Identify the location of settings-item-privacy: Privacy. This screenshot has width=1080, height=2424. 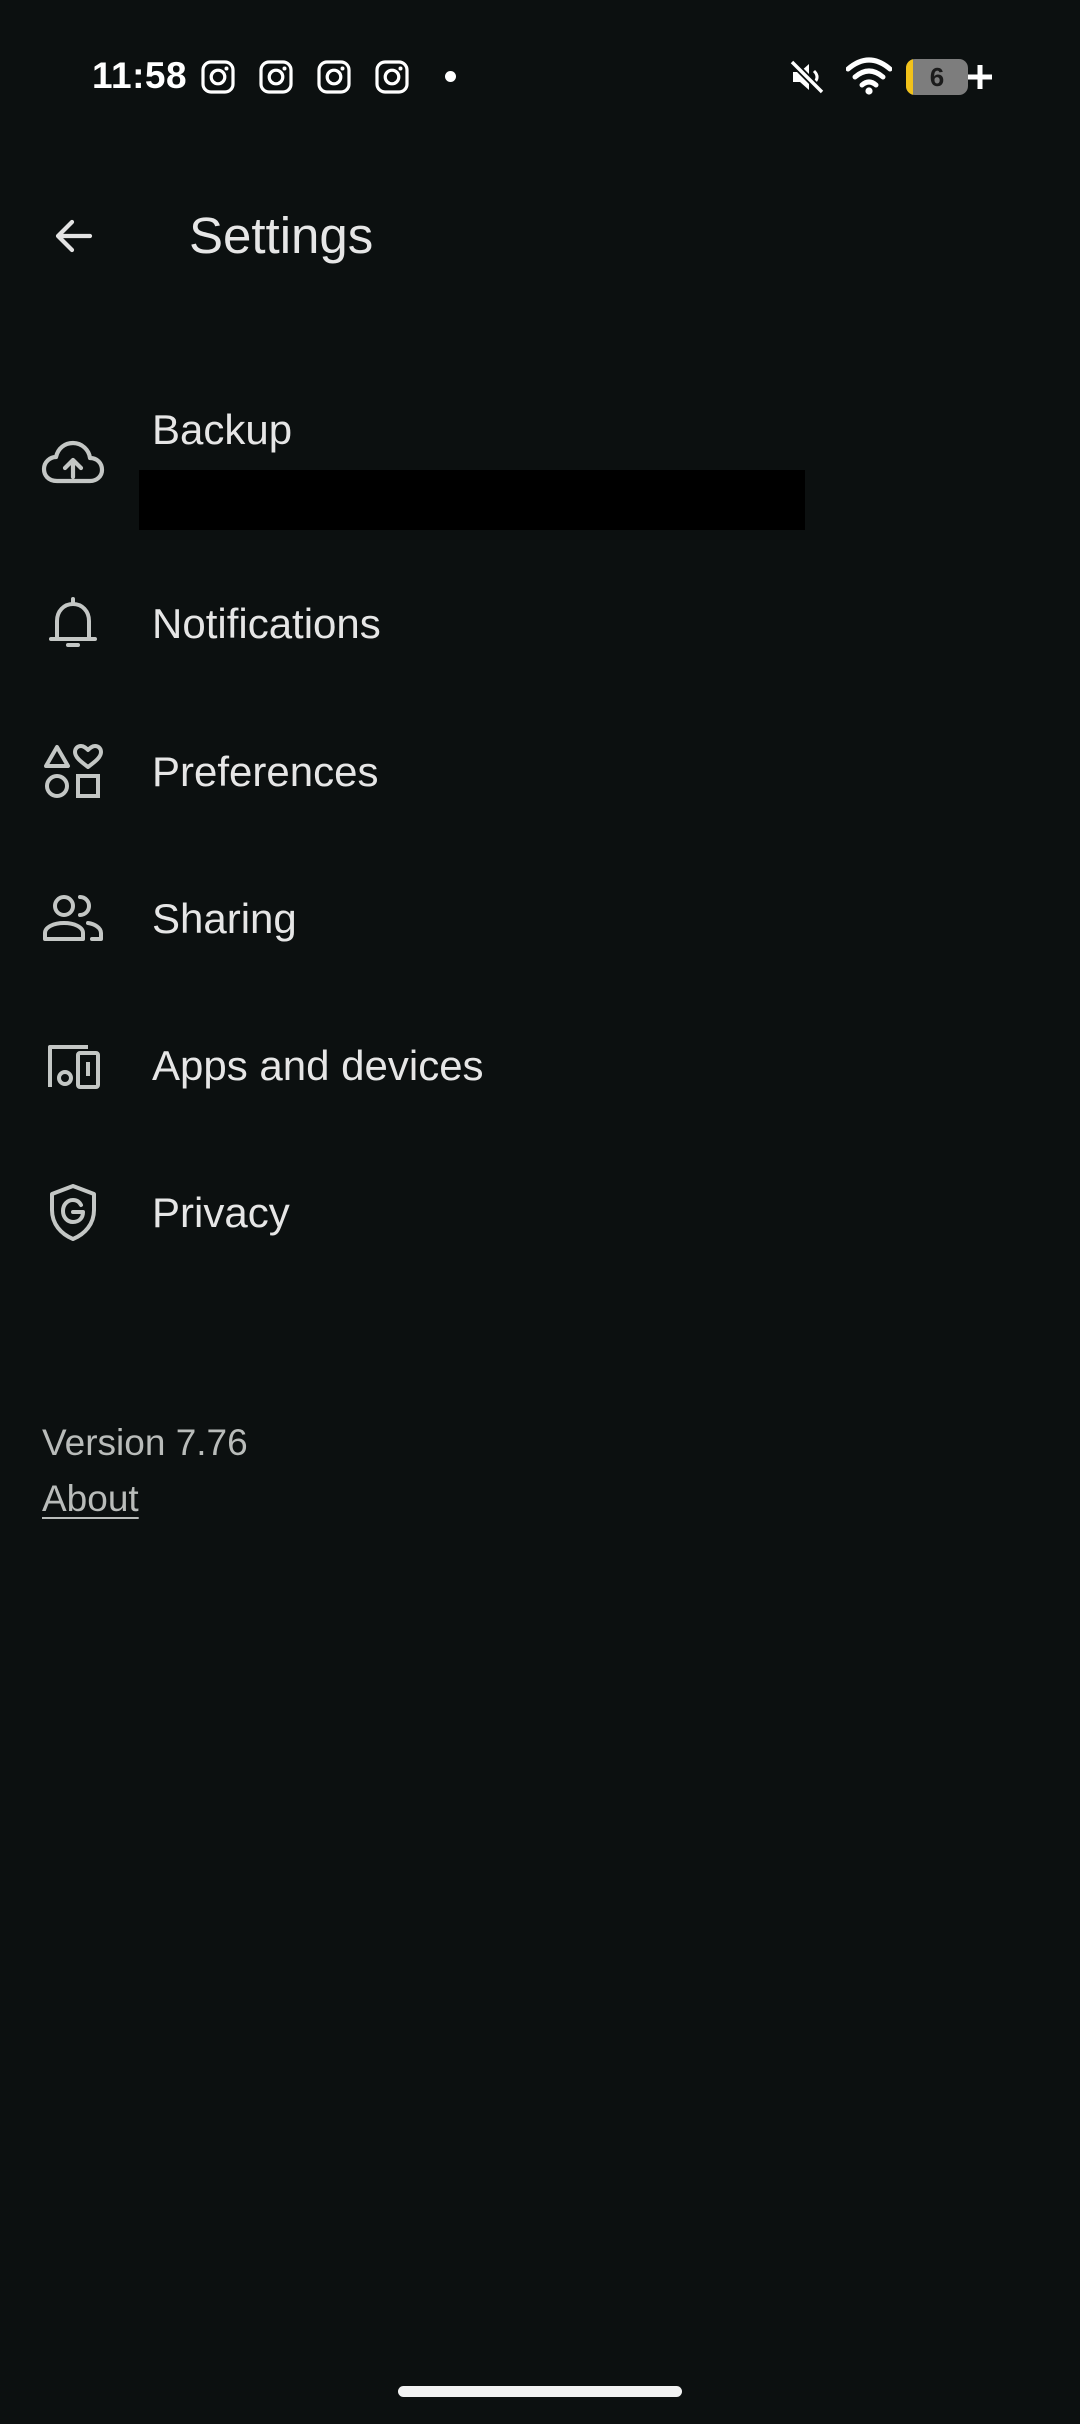
(540, 1213).